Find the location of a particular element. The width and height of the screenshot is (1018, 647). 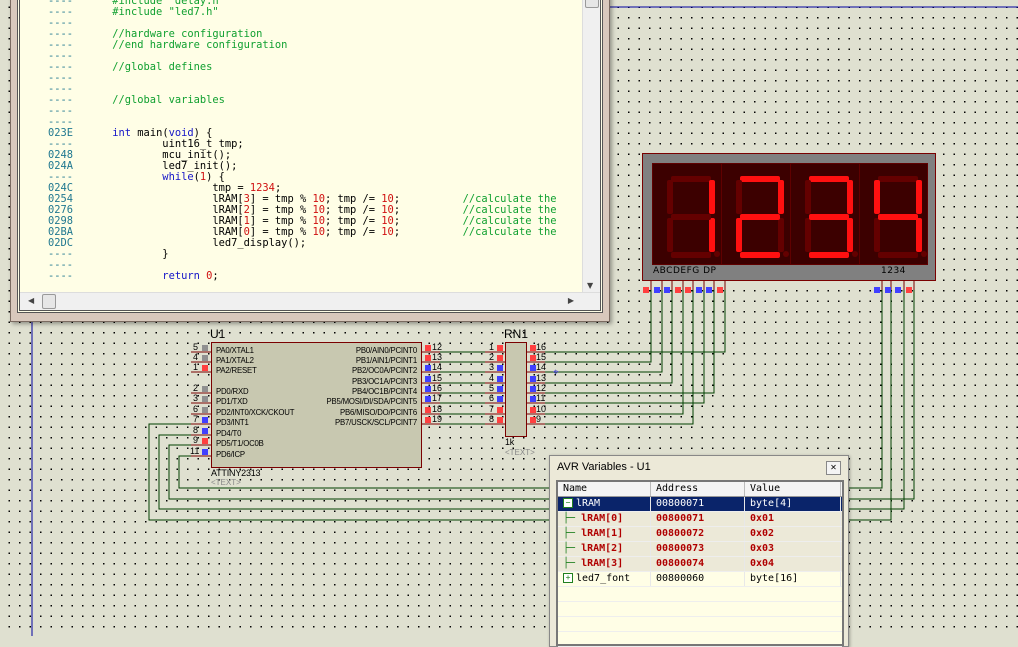

code-line: ---- return 0; is located at coordinates (301, 276).